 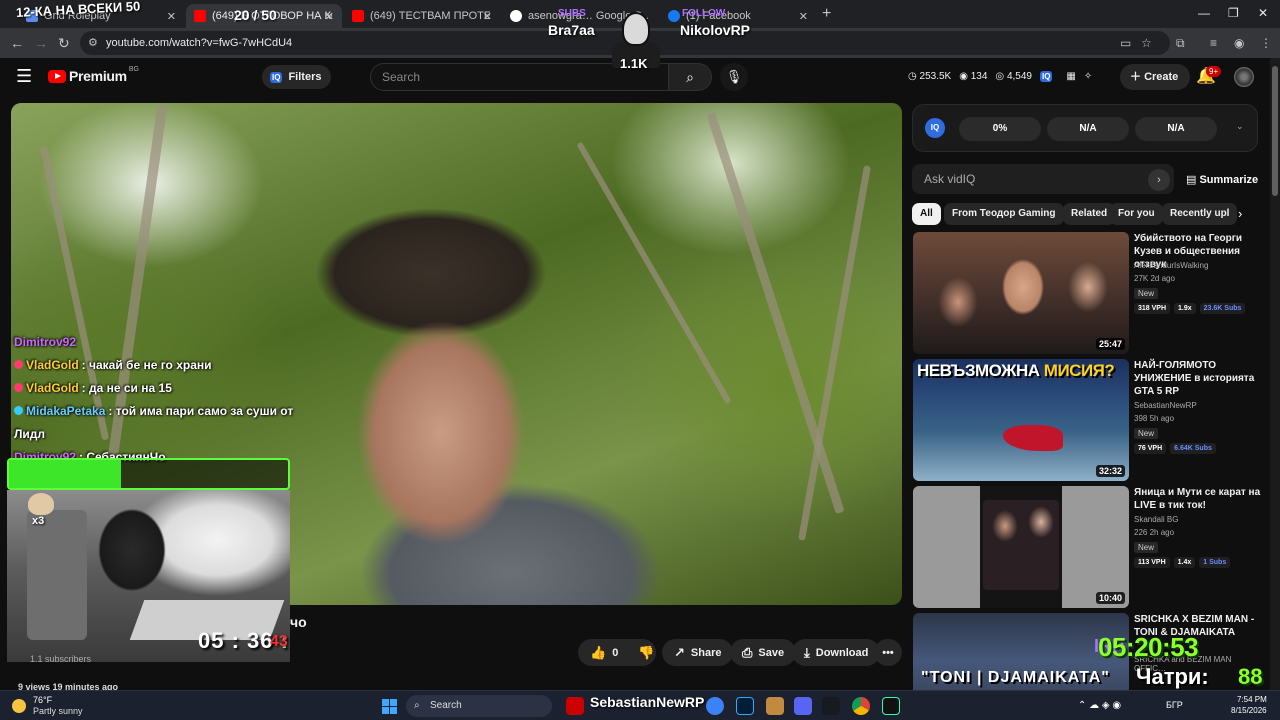 What do you see at coordinates (1159, 180) in the screenshot?
I see `ask-submit-button: ›` at bounding box center [1159, 180].